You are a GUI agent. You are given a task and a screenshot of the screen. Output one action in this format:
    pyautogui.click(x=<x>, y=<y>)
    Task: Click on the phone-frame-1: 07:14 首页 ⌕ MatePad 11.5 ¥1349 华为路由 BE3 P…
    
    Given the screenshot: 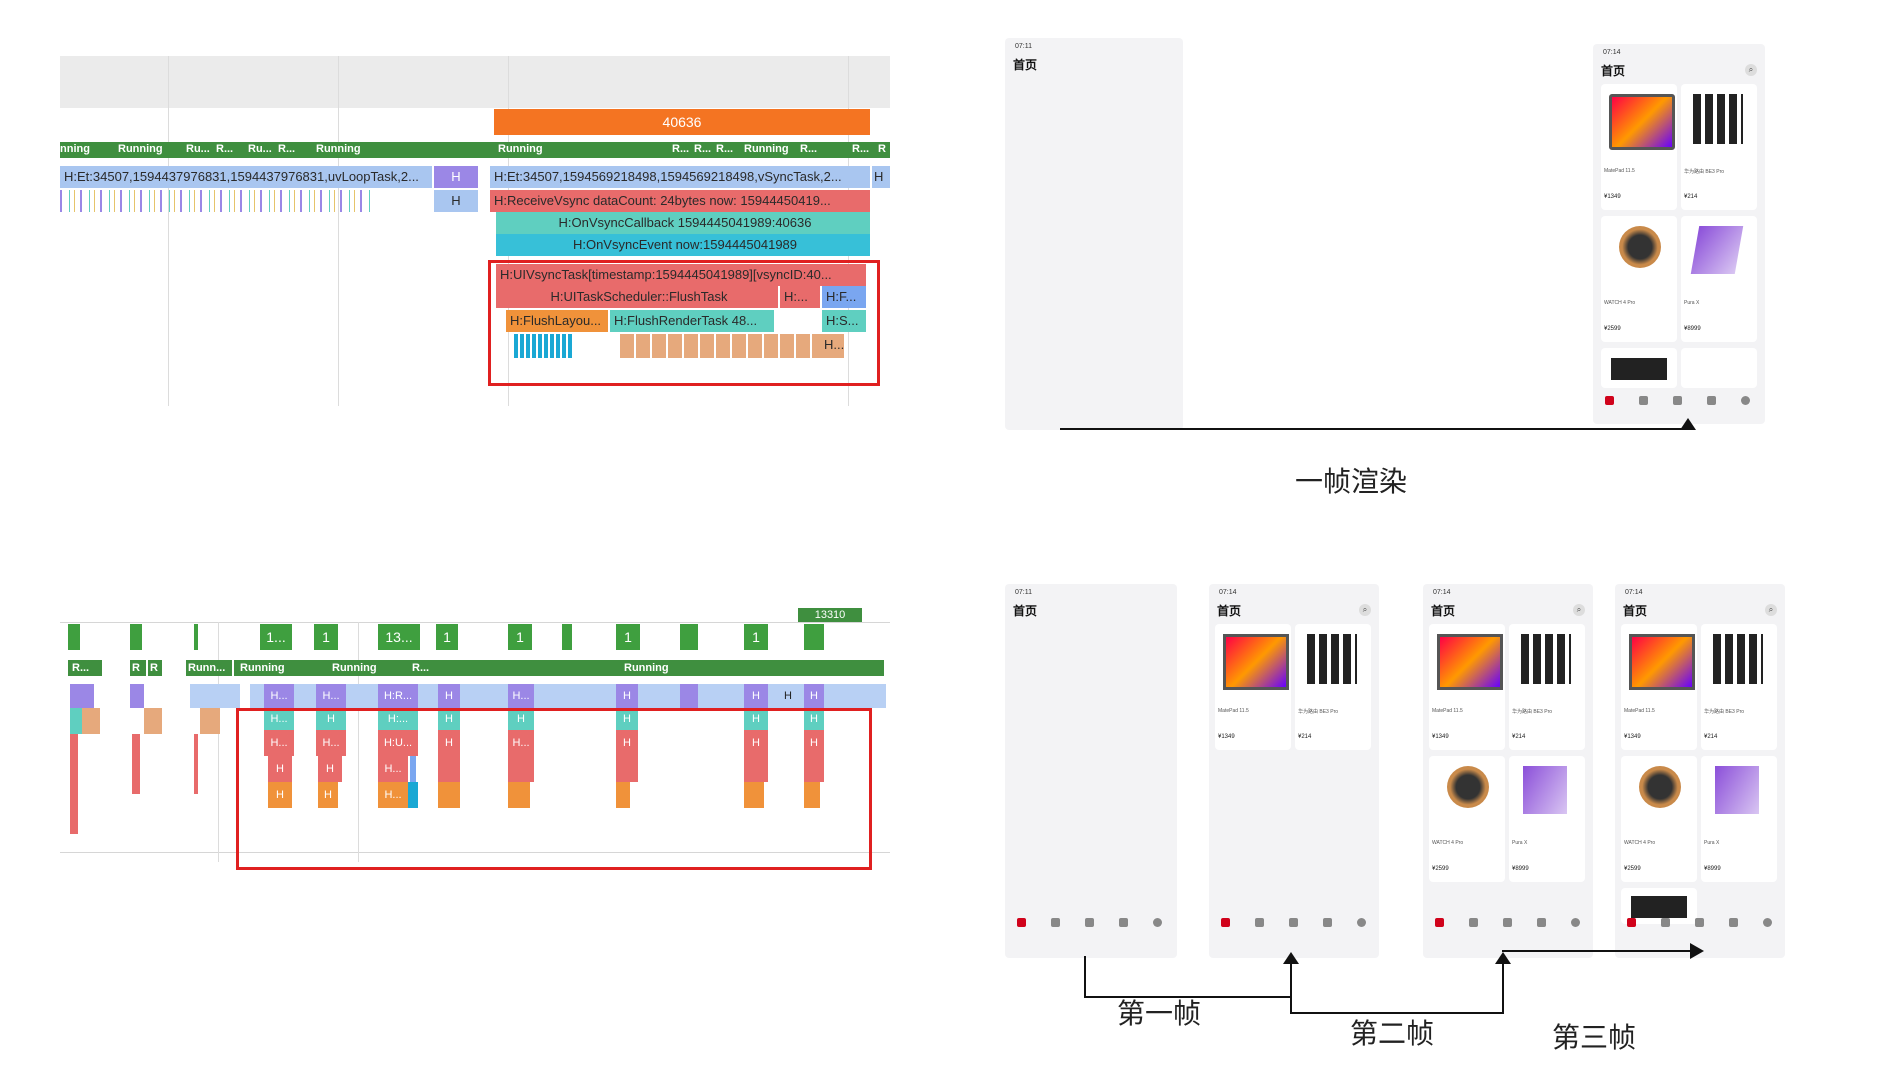 What is the action you would take?
    pyautogui.click(x=1294, y=771)
    